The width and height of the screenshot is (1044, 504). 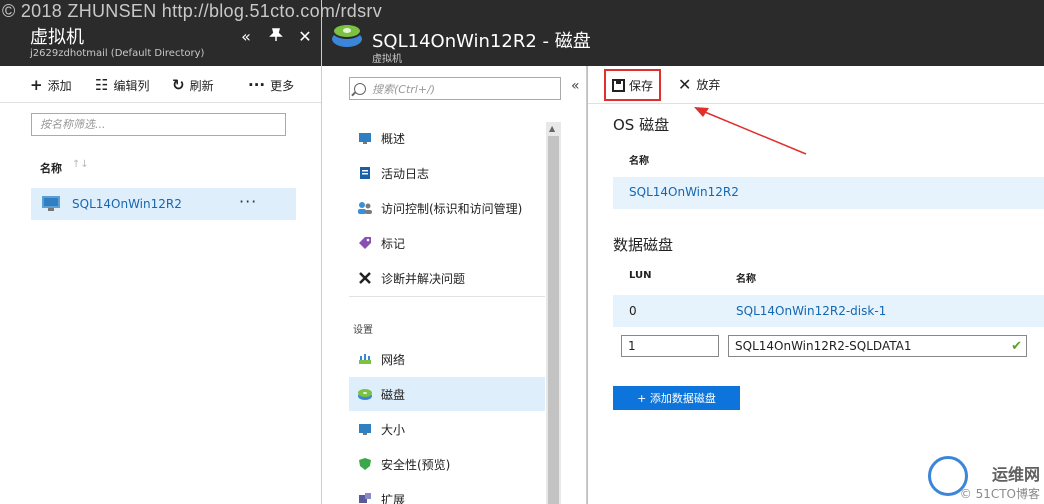 I want to click on toolbar-divider, so click(x=816, y=103).